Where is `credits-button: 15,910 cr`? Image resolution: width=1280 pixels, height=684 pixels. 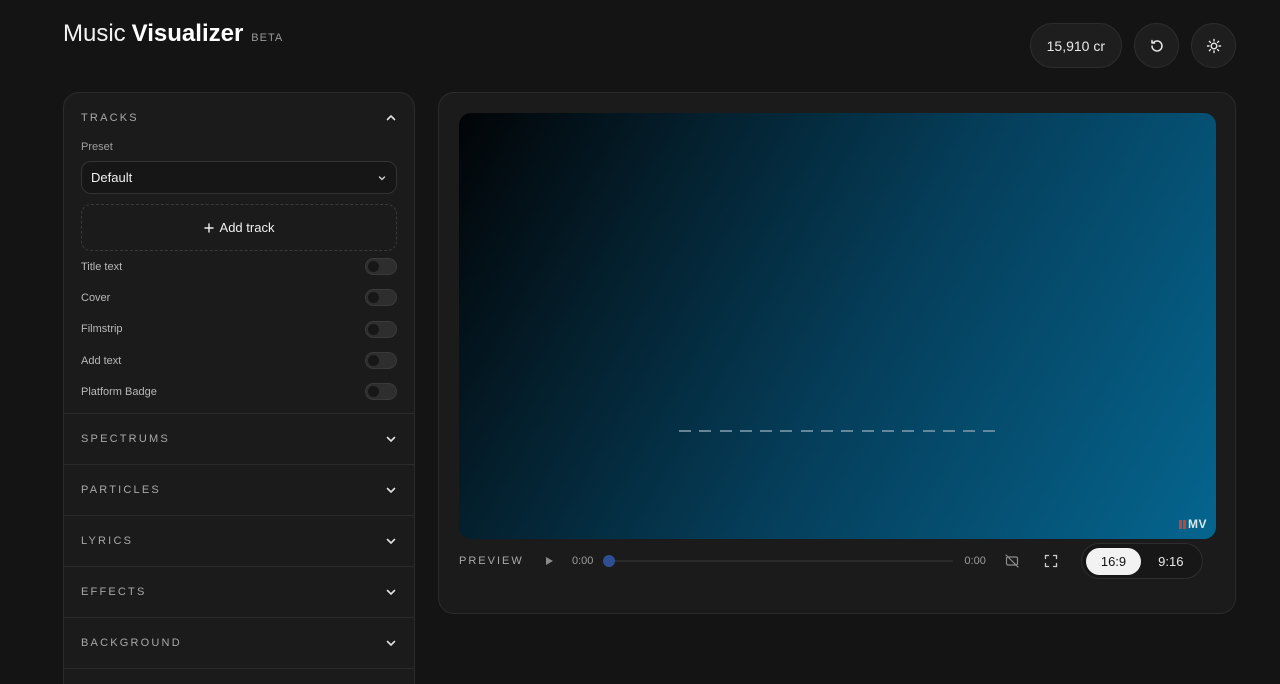
credits-button: 15,910 cr is located at coordinates (1075, 45).